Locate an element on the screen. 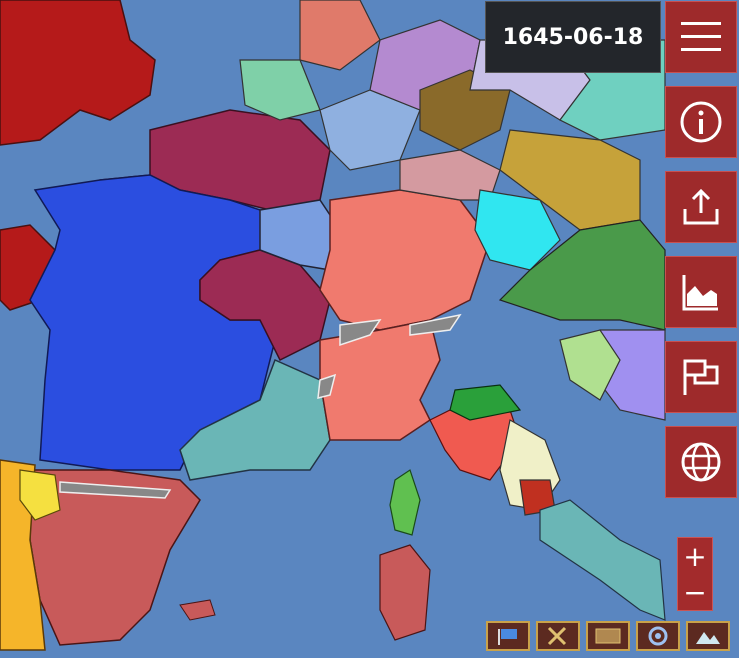 This screenshot has width=739, height=658. map-mode-bar is located at coordinates (608, 636).